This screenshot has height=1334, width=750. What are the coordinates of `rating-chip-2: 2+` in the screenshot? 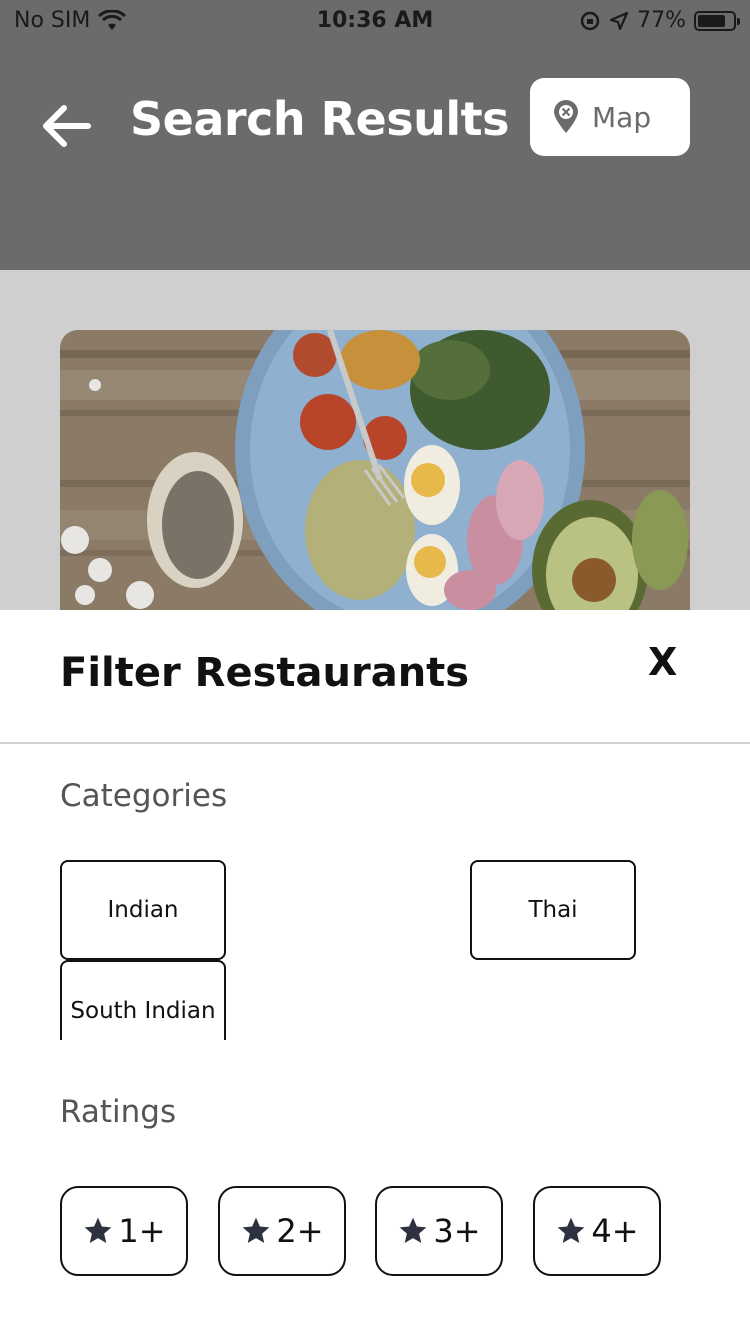 It's located at (282, 1231).